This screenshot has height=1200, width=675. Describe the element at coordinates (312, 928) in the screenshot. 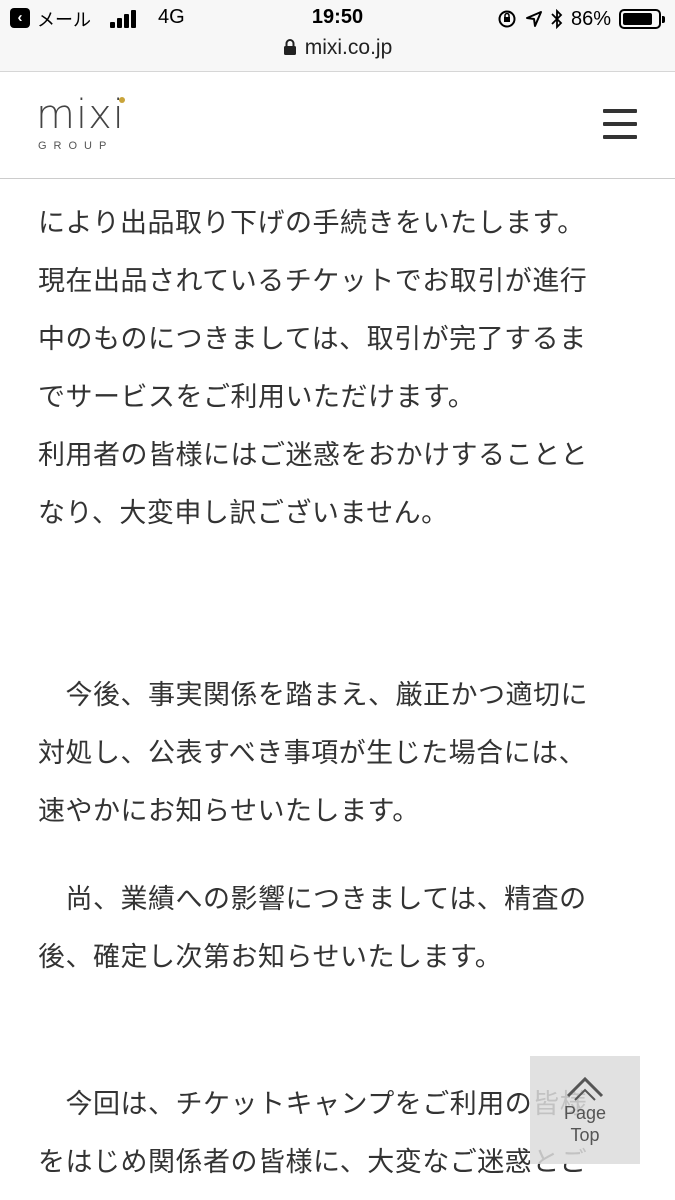

I see `article-paragraph: 尚、業績への影響につきましては、精査の 後、確定し次第お知らせいたします。` at that location.